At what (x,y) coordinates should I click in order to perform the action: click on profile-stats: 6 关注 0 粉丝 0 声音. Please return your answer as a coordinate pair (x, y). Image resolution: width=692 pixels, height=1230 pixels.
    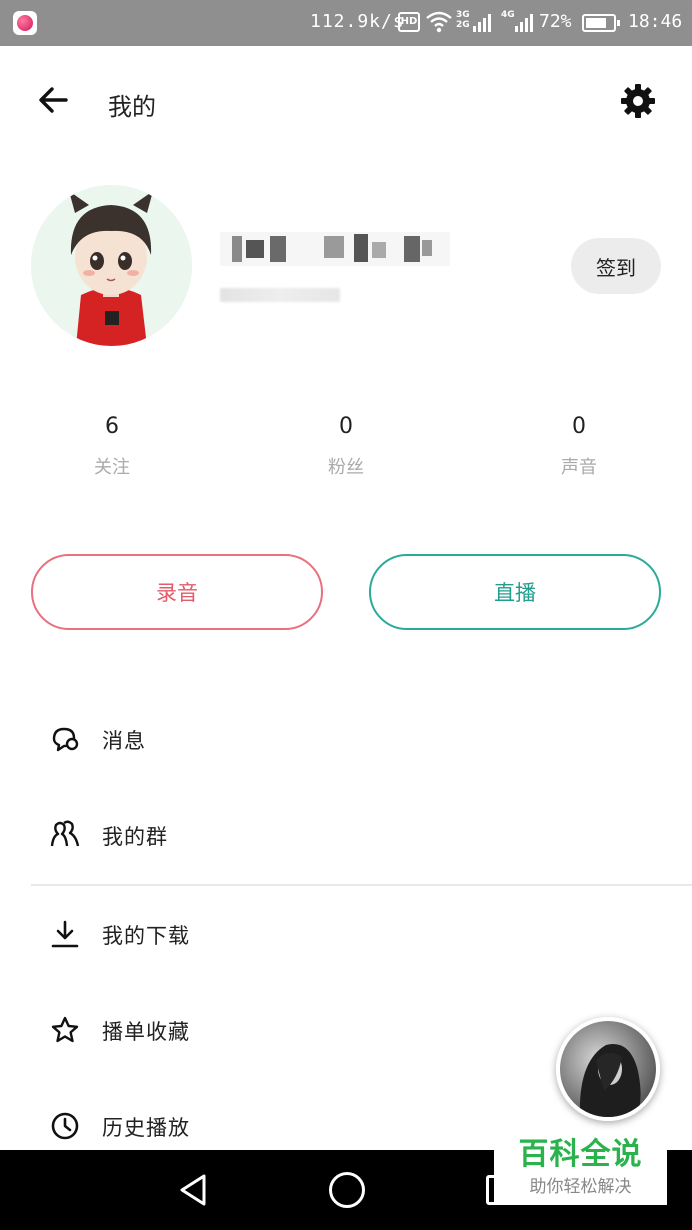
    Looking at the image, I should click on (346, 450).